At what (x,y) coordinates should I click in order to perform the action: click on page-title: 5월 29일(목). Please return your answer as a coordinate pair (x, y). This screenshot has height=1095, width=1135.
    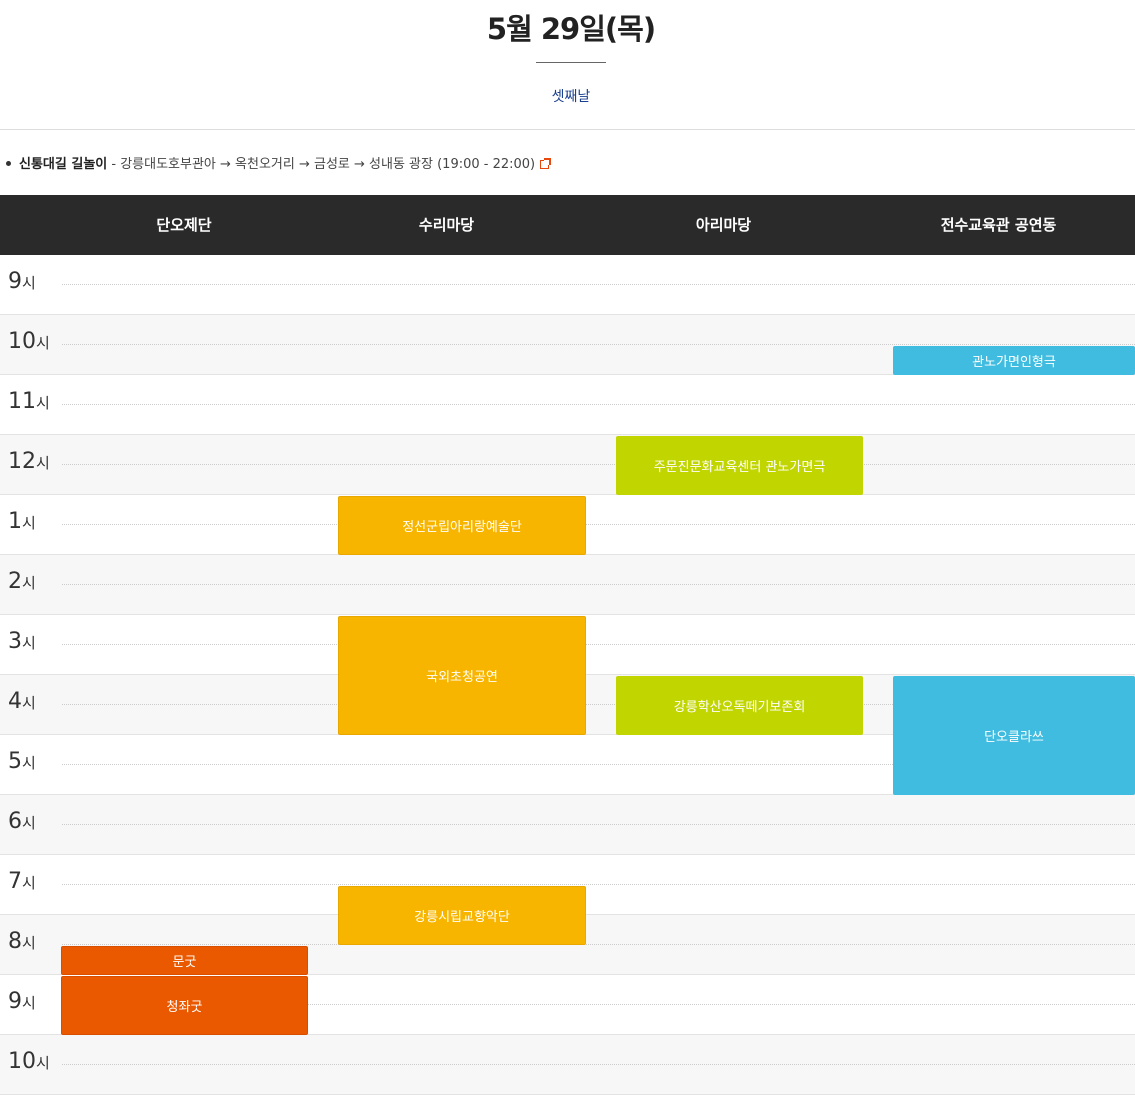
    Looking at the image, I should click on (571, 29).